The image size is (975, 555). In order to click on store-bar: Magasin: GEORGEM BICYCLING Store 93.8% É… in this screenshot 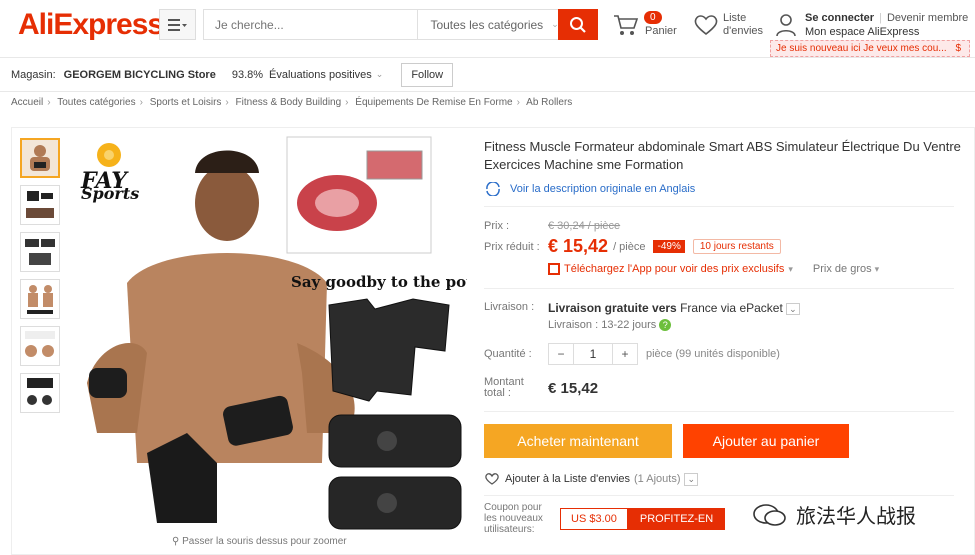, I will do `click(487, 75)`.